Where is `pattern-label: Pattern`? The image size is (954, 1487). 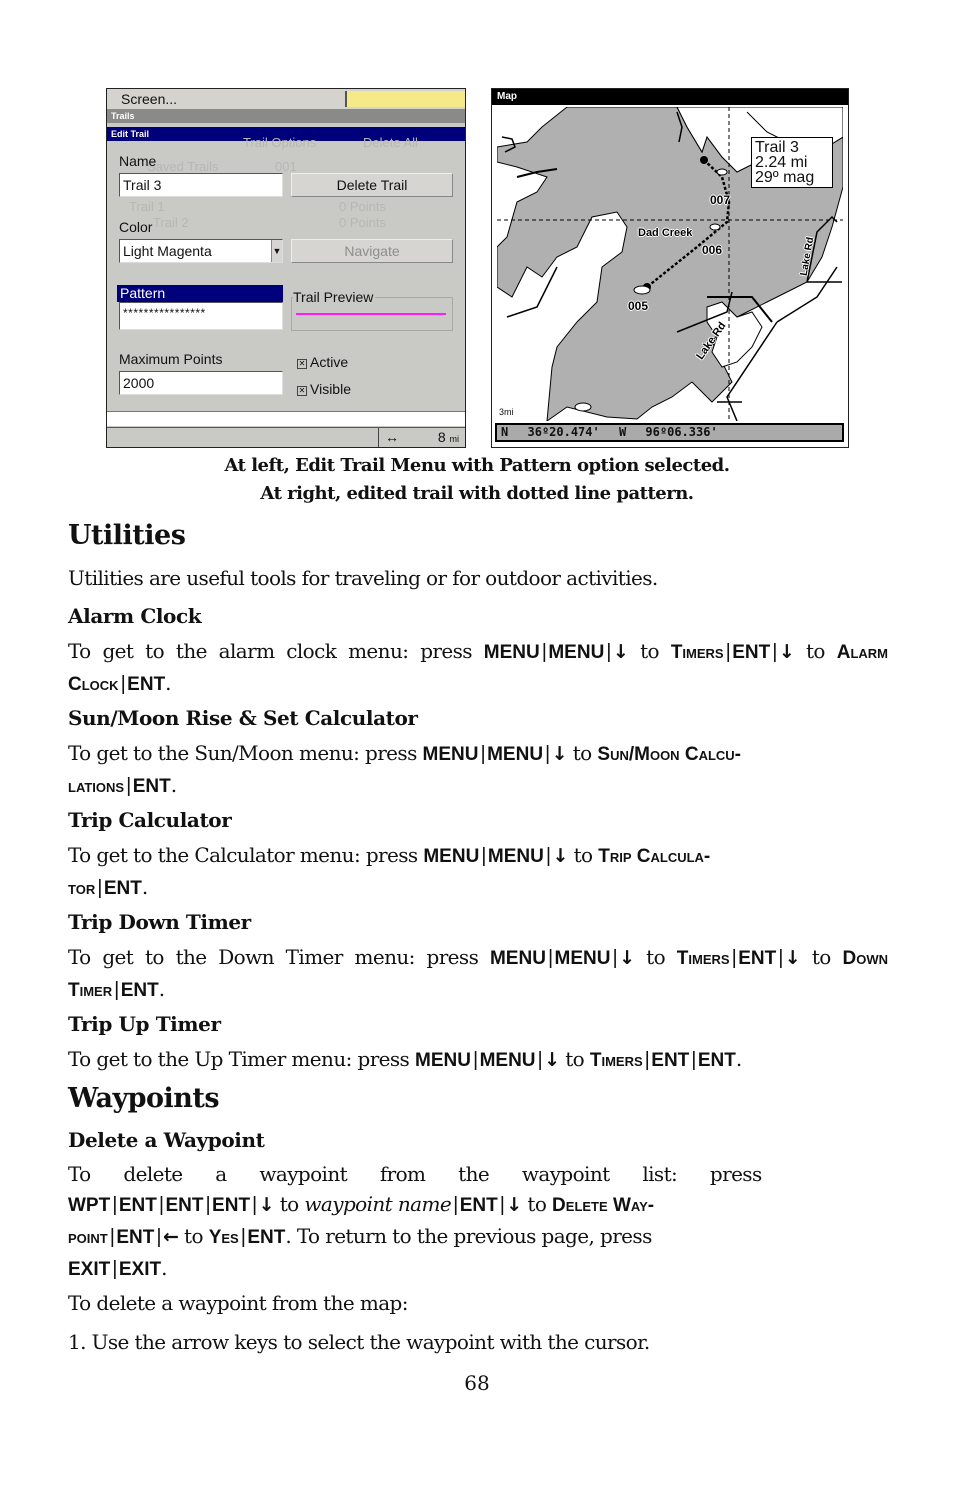
pattern-label: Pattern is located at coordinates (200, 293).